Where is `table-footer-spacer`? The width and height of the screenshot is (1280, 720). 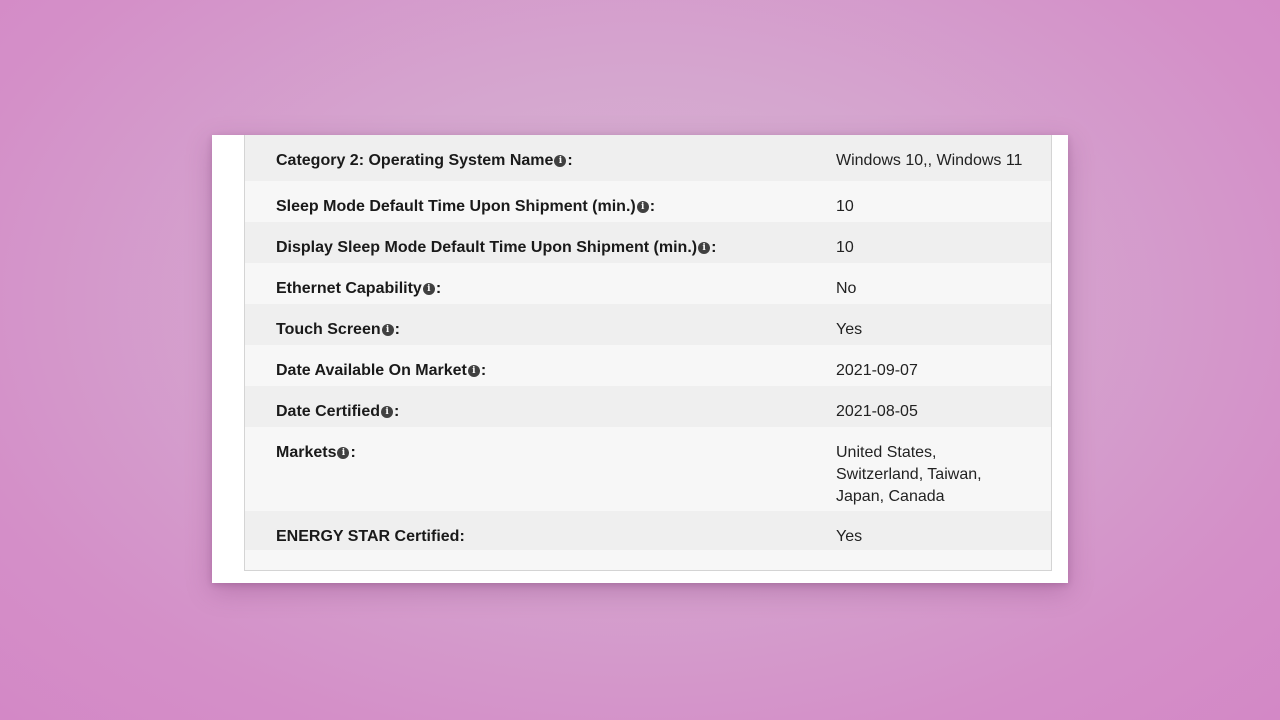
table-footer-spacer is located at coordinates (648, 560).